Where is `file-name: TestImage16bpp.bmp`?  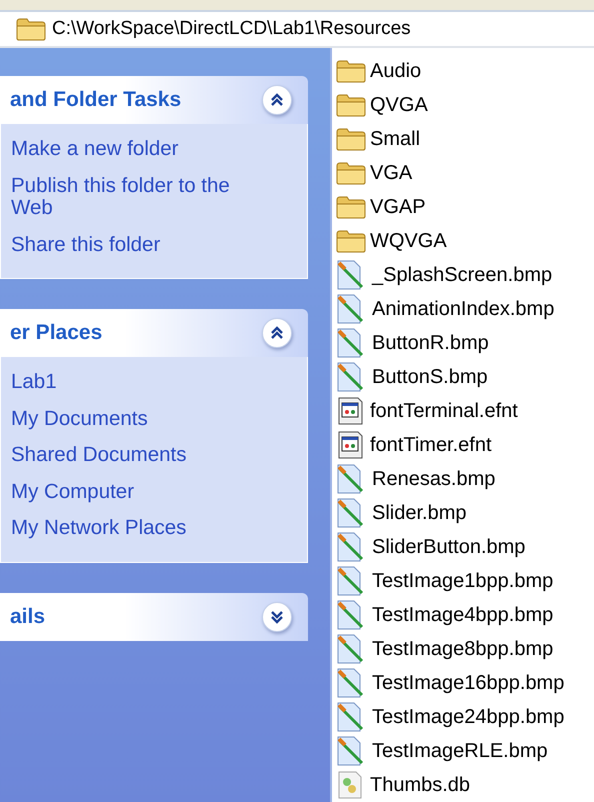
file-name: TestImage16bpp.bmp is located at coordinates (468, 683).